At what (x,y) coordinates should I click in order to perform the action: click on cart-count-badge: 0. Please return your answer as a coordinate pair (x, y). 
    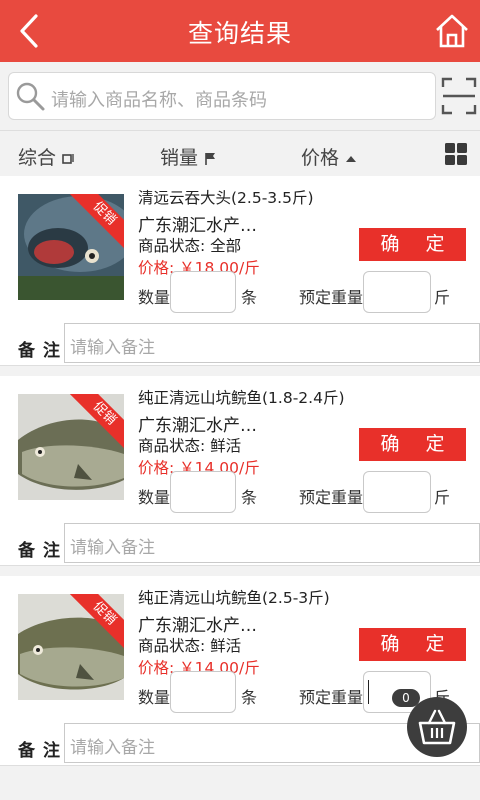
    Looking at the image, I should click on (406, 698).